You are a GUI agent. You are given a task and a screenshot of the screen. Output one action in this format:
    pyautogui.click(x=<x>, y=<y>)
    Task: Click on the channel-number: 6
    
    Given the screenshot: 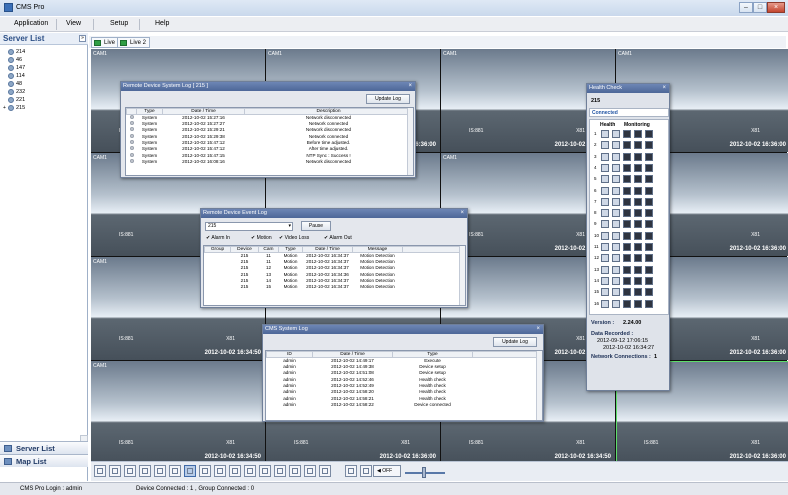 What is the action you would take?
    pyautogui.click(x=595, y=190)
    